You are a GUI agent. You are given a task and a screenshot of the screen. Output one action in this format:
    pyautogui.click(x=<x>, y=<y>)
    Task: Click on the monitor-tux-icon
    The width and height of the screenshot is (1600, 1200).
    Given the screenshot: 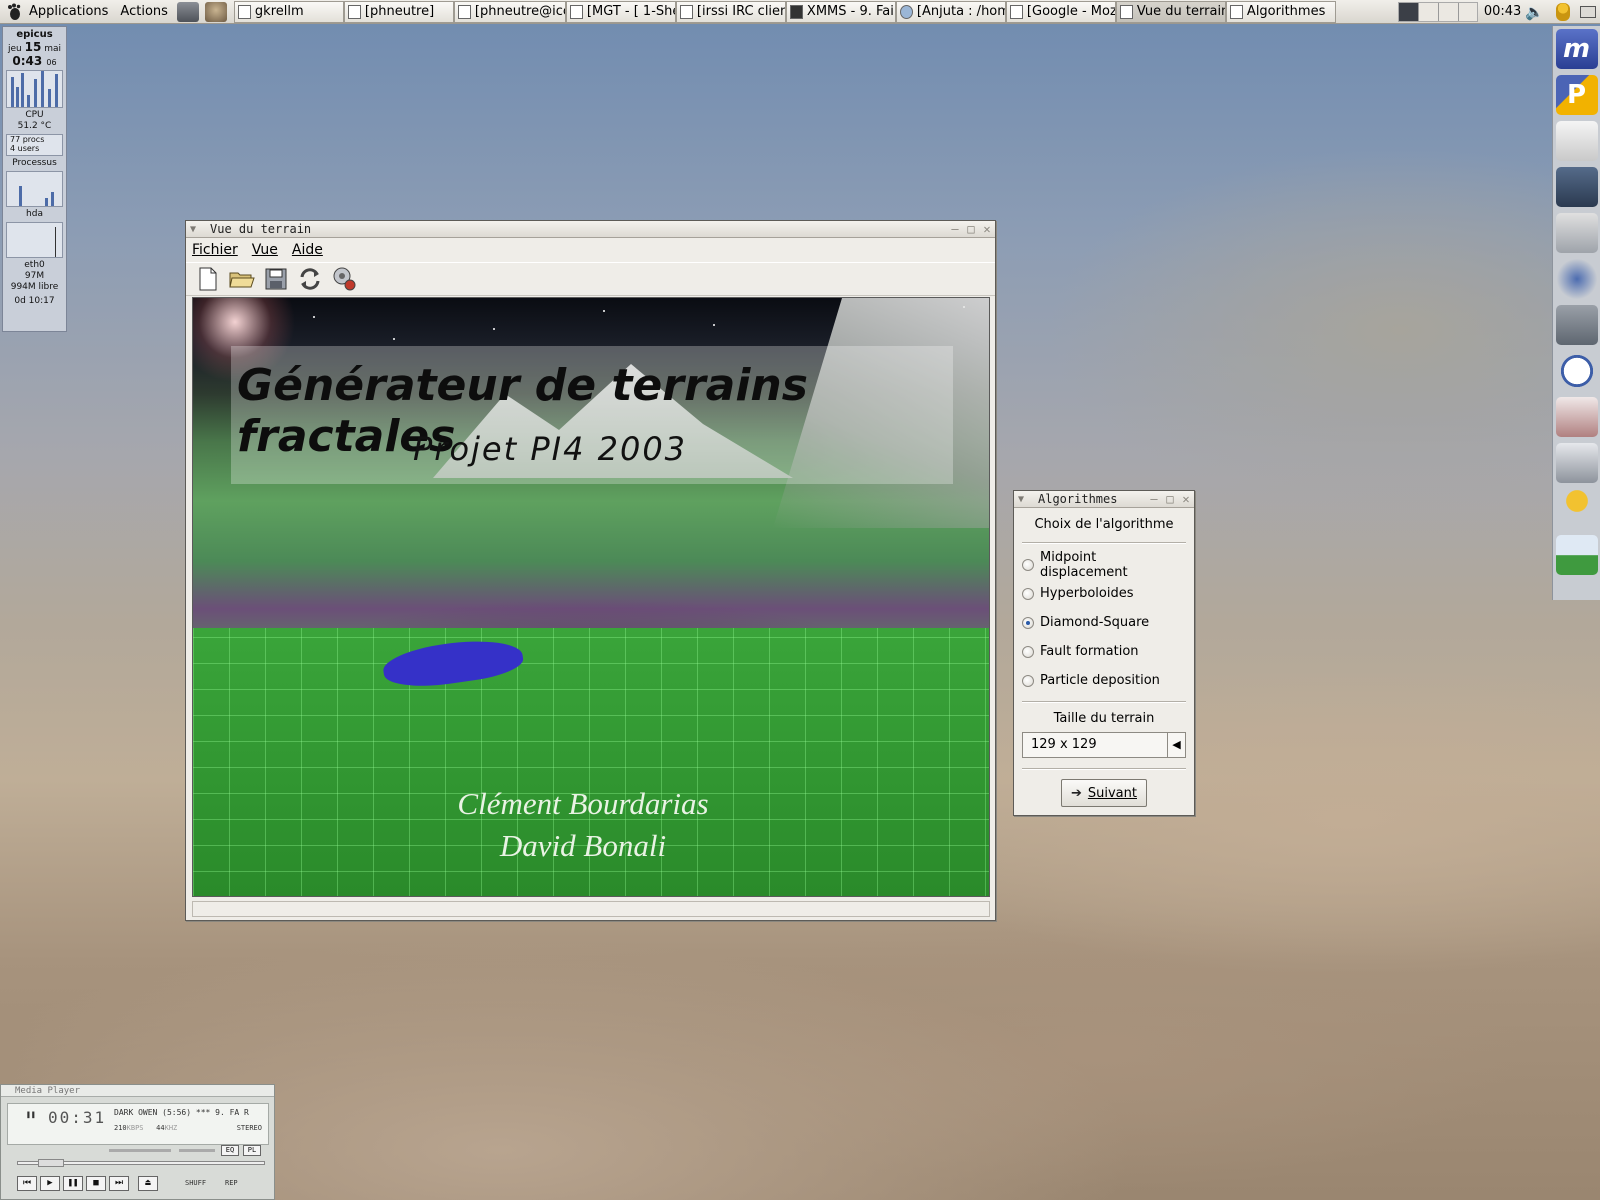 What is the action you would take?
    pyautogui.click(x=1576, y=187)
    